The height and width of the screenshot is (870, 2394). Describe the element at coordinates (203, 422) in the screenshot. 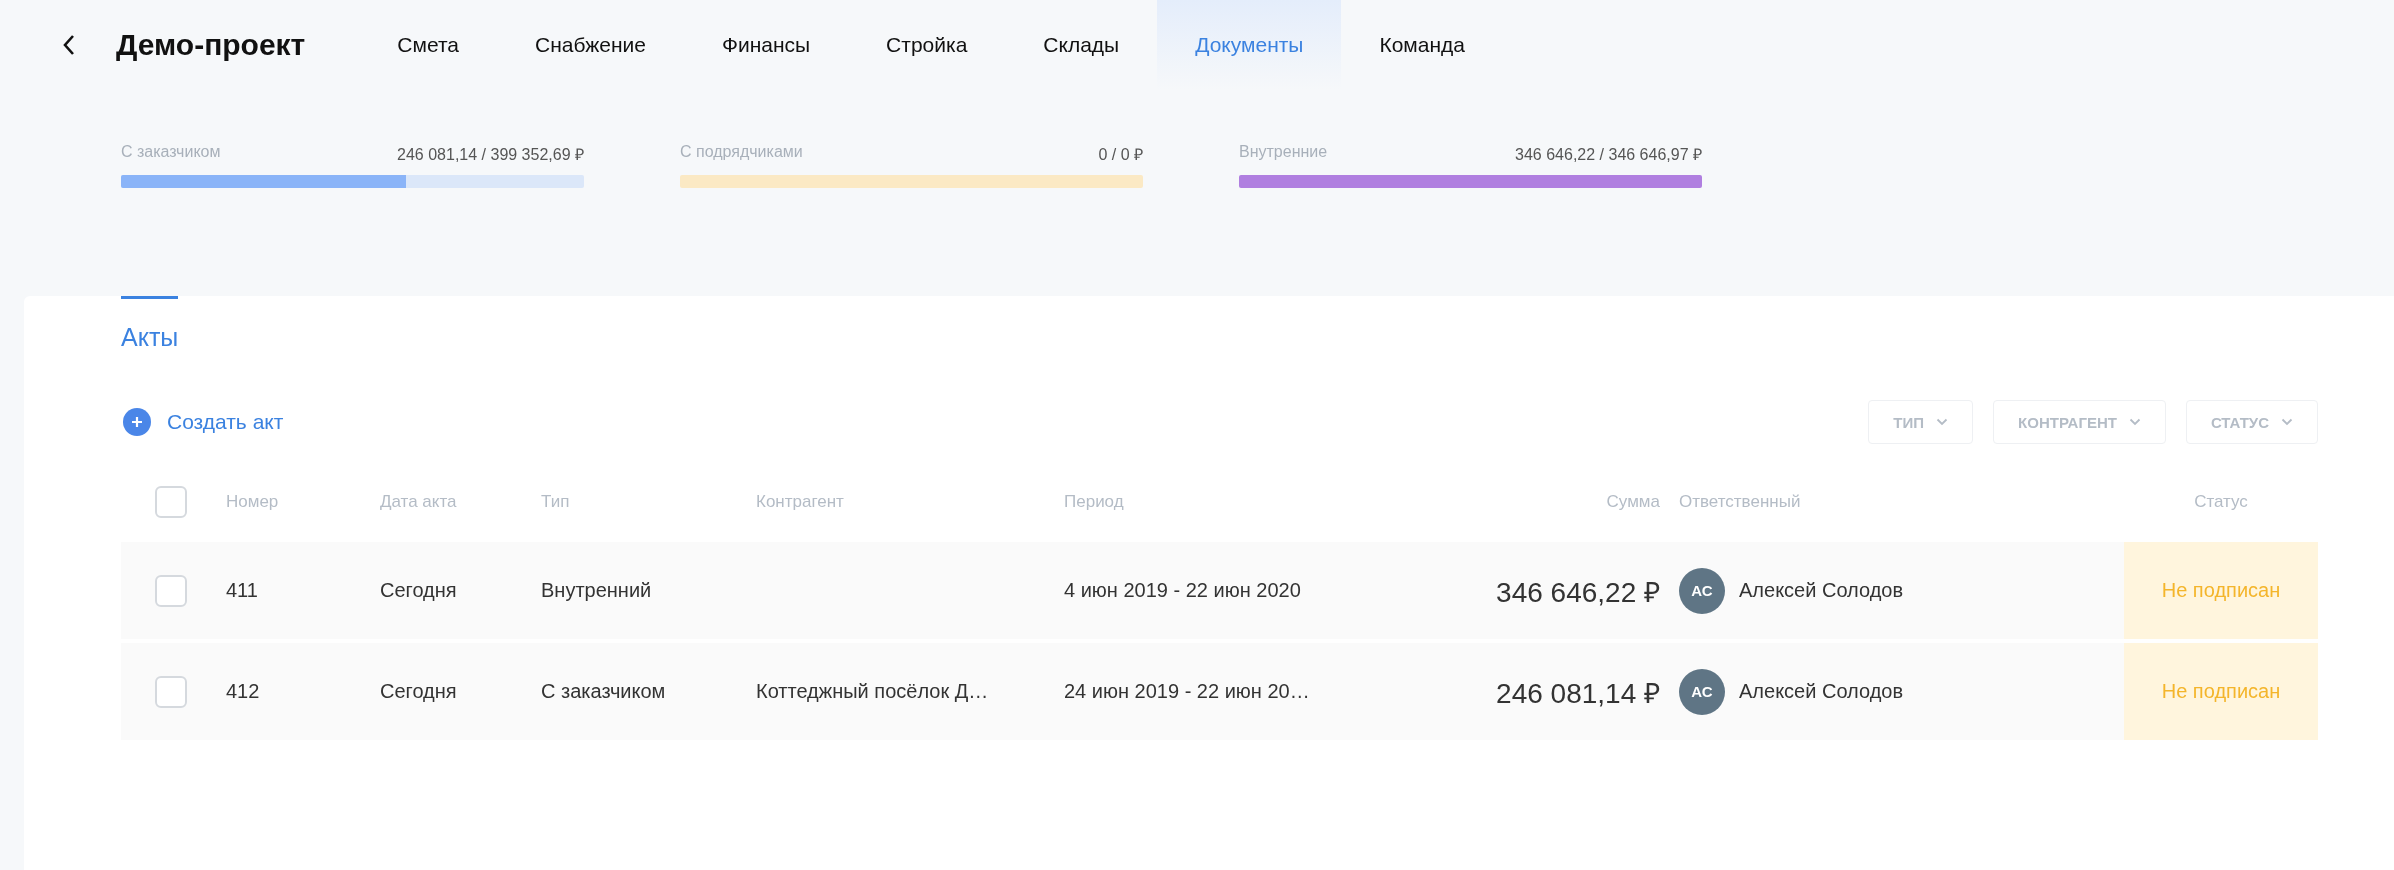

I see `create-act-button: Создать акт` at that location.